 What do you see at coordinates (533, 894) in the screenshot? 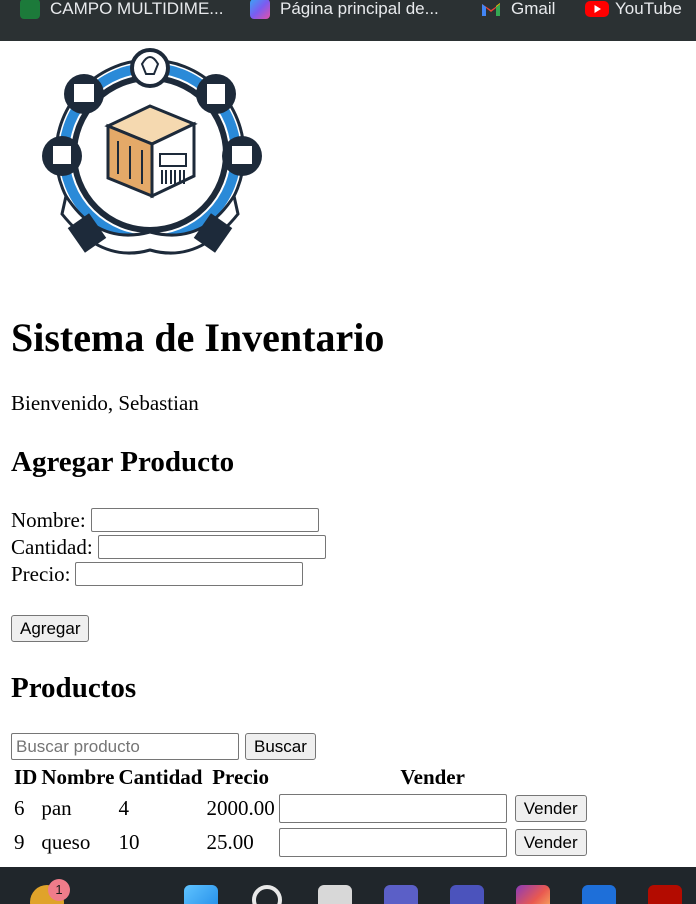
I see `instagram-icon` at bounding box center [533, 894].